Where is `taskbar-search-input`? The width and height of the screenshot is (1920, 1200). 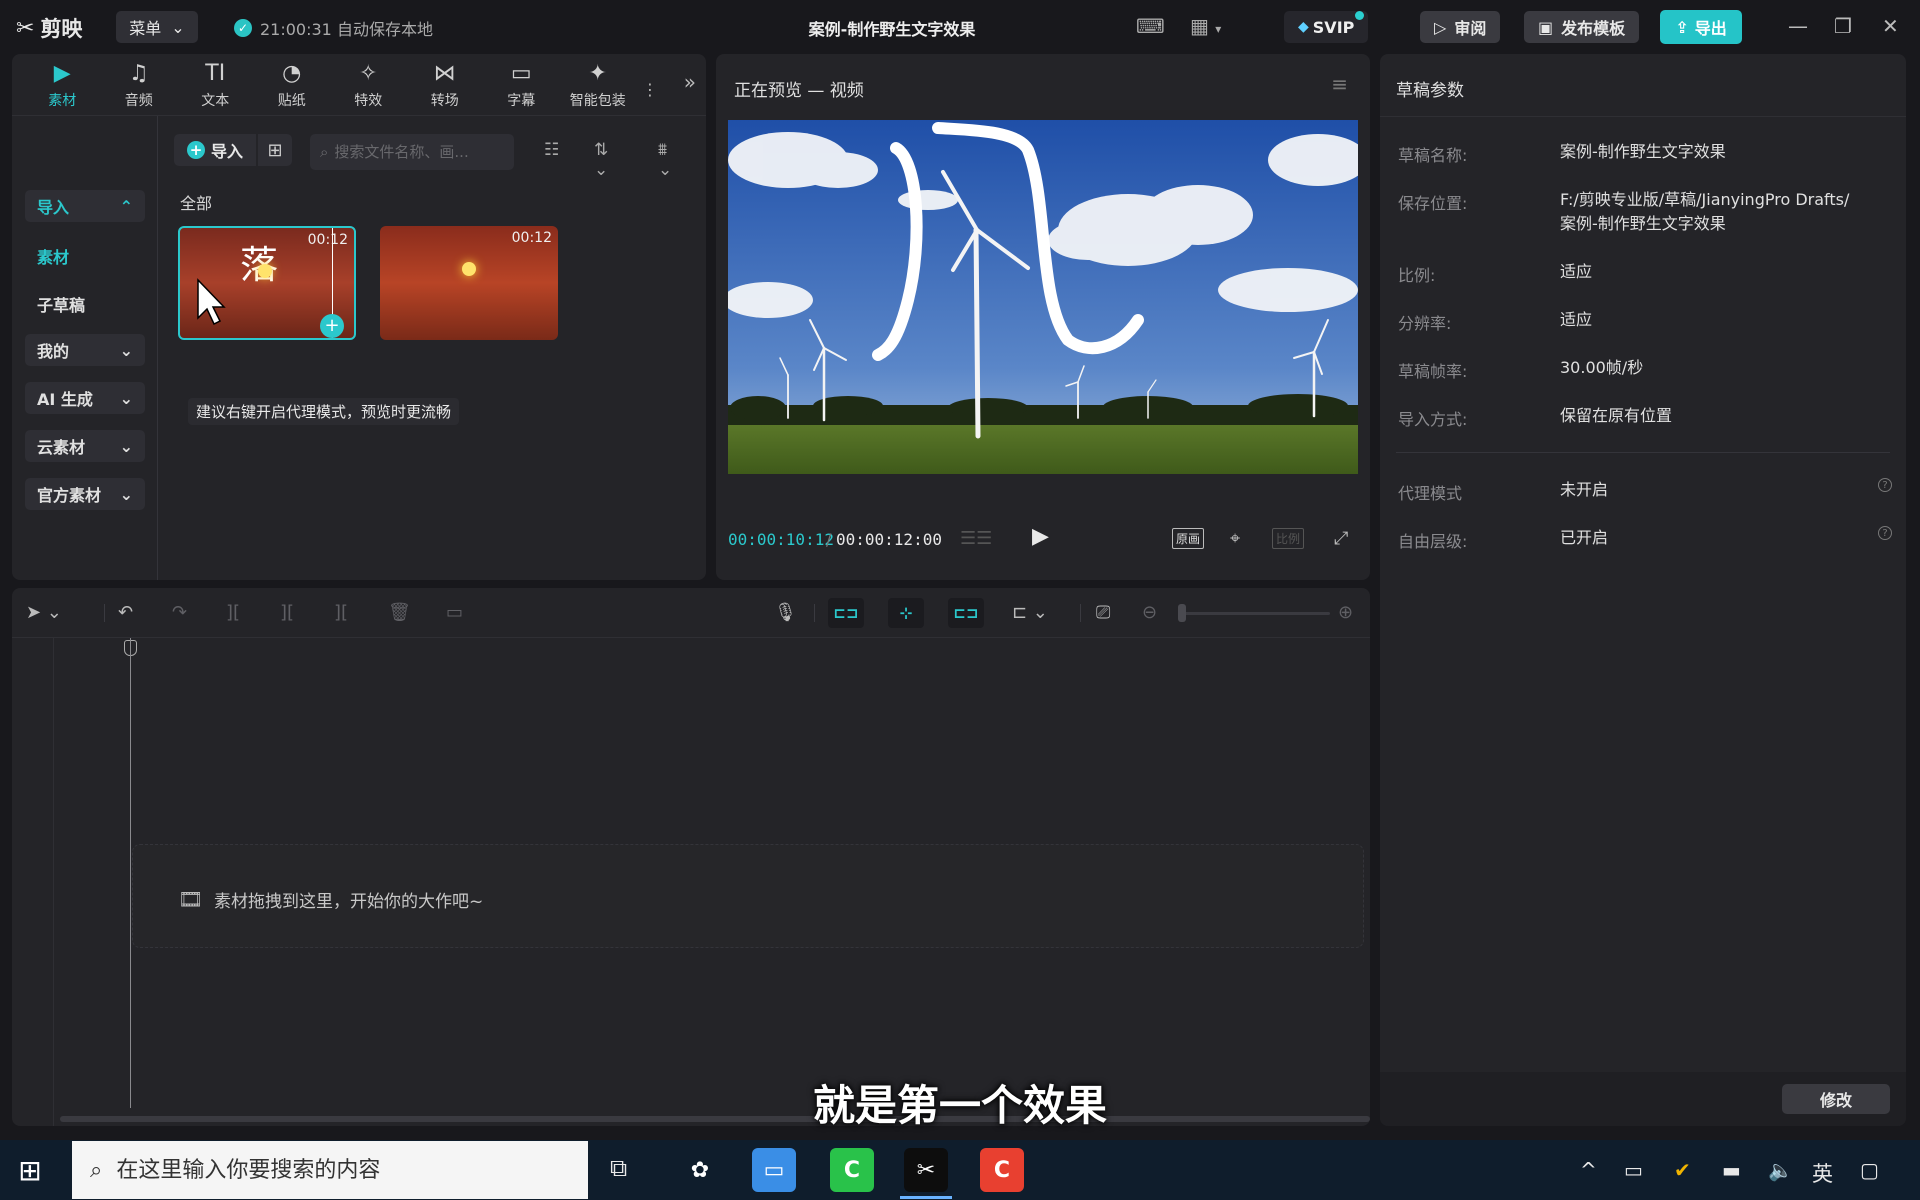 taskbar-search-input is located at coordinates (326, 1170).